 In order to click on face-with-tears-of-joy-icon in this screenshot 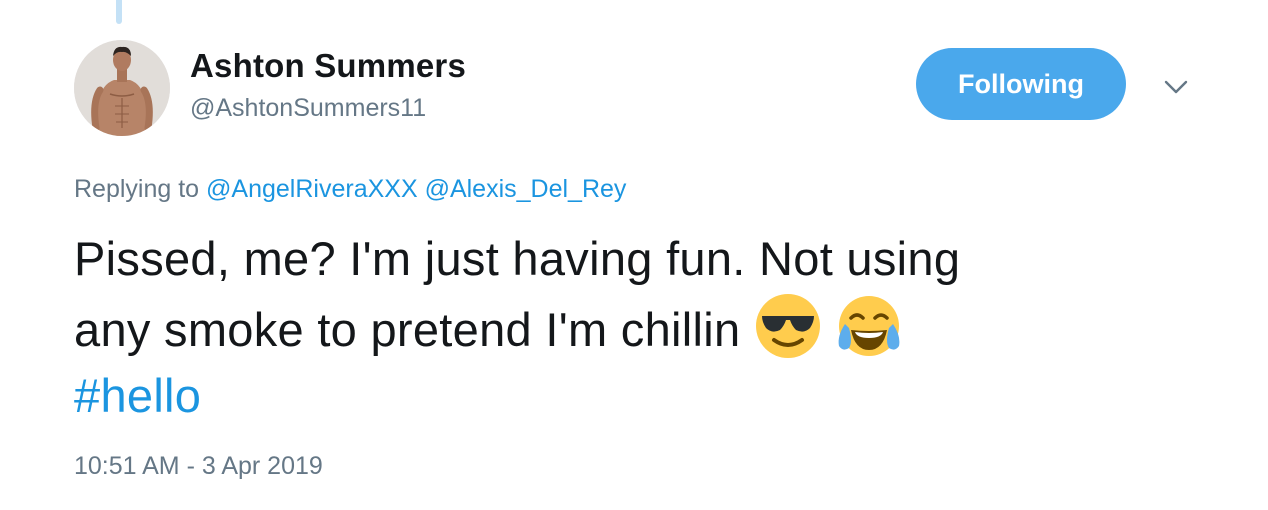, I will do `click(869, 326)`.